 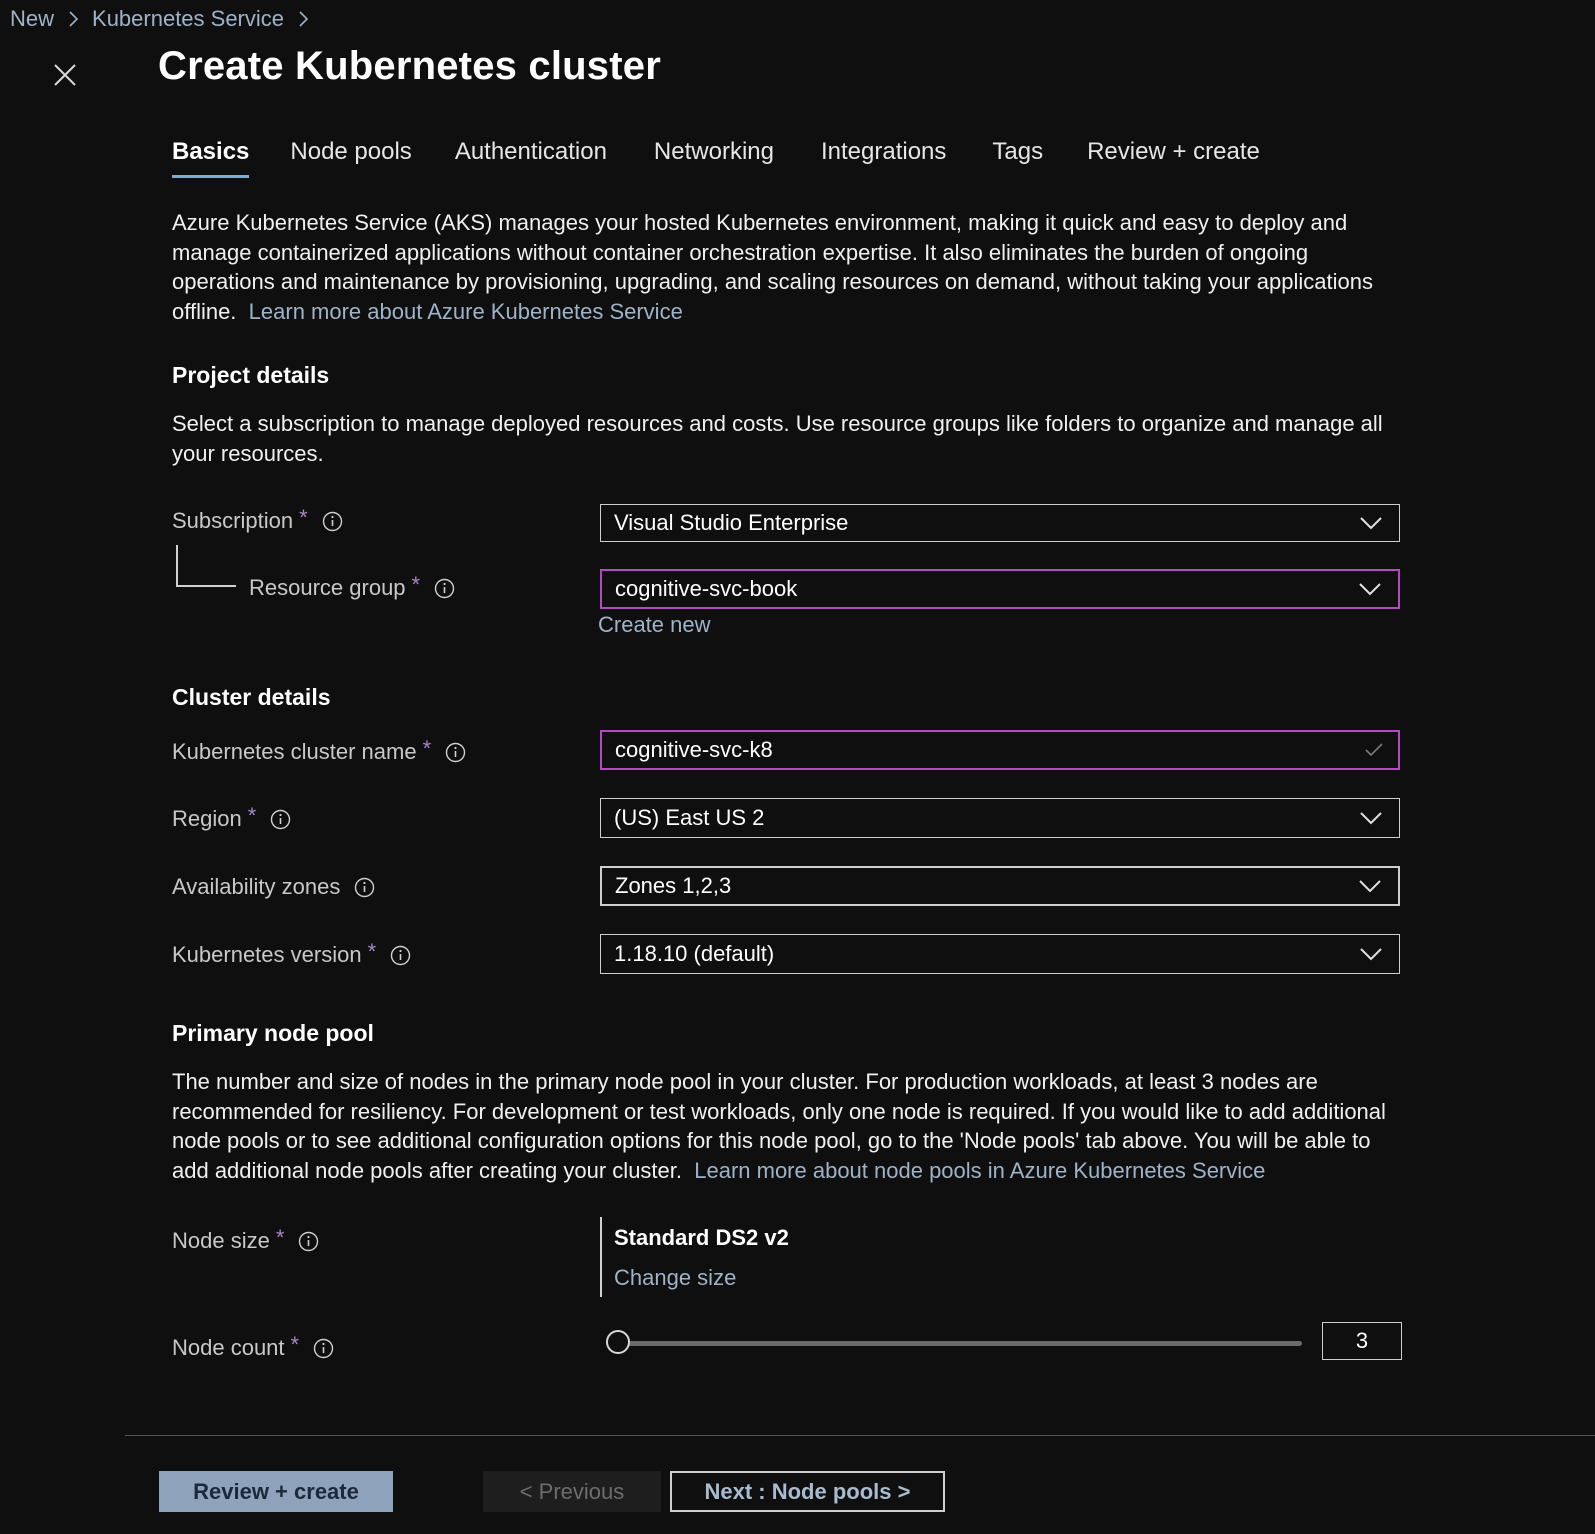 What do you see at coordinates (233, 520) in the screenshot?
I see `subscription-label: Subscription` at bounding box center [233, 520].